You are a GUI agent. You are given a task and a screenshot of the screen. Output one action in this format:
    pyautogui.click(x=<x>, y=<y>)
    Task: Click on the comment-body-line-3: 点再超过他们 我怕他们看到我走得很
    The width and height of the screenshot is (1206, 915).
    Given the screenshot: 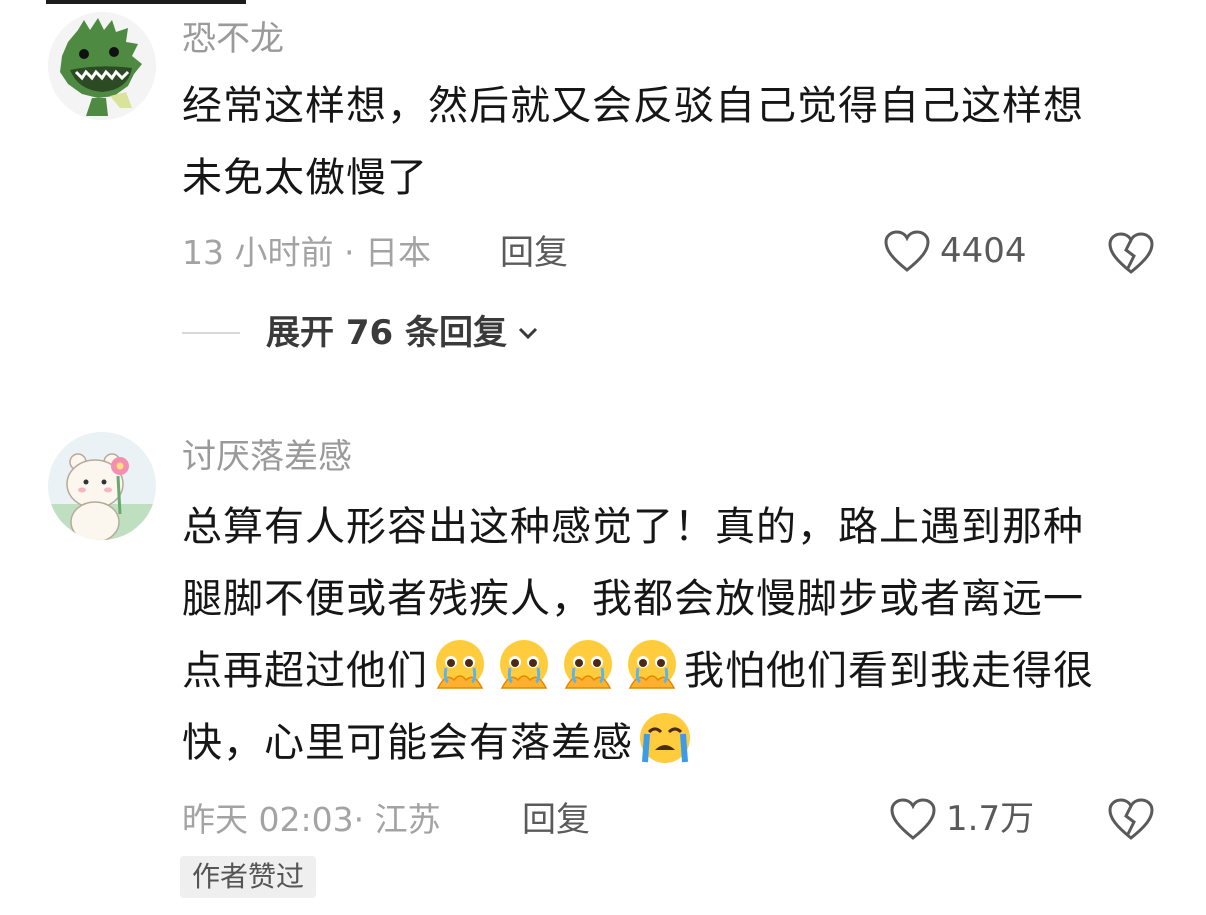 What is the action you would take?
    pyautogui.click(x=677, y=671)
    